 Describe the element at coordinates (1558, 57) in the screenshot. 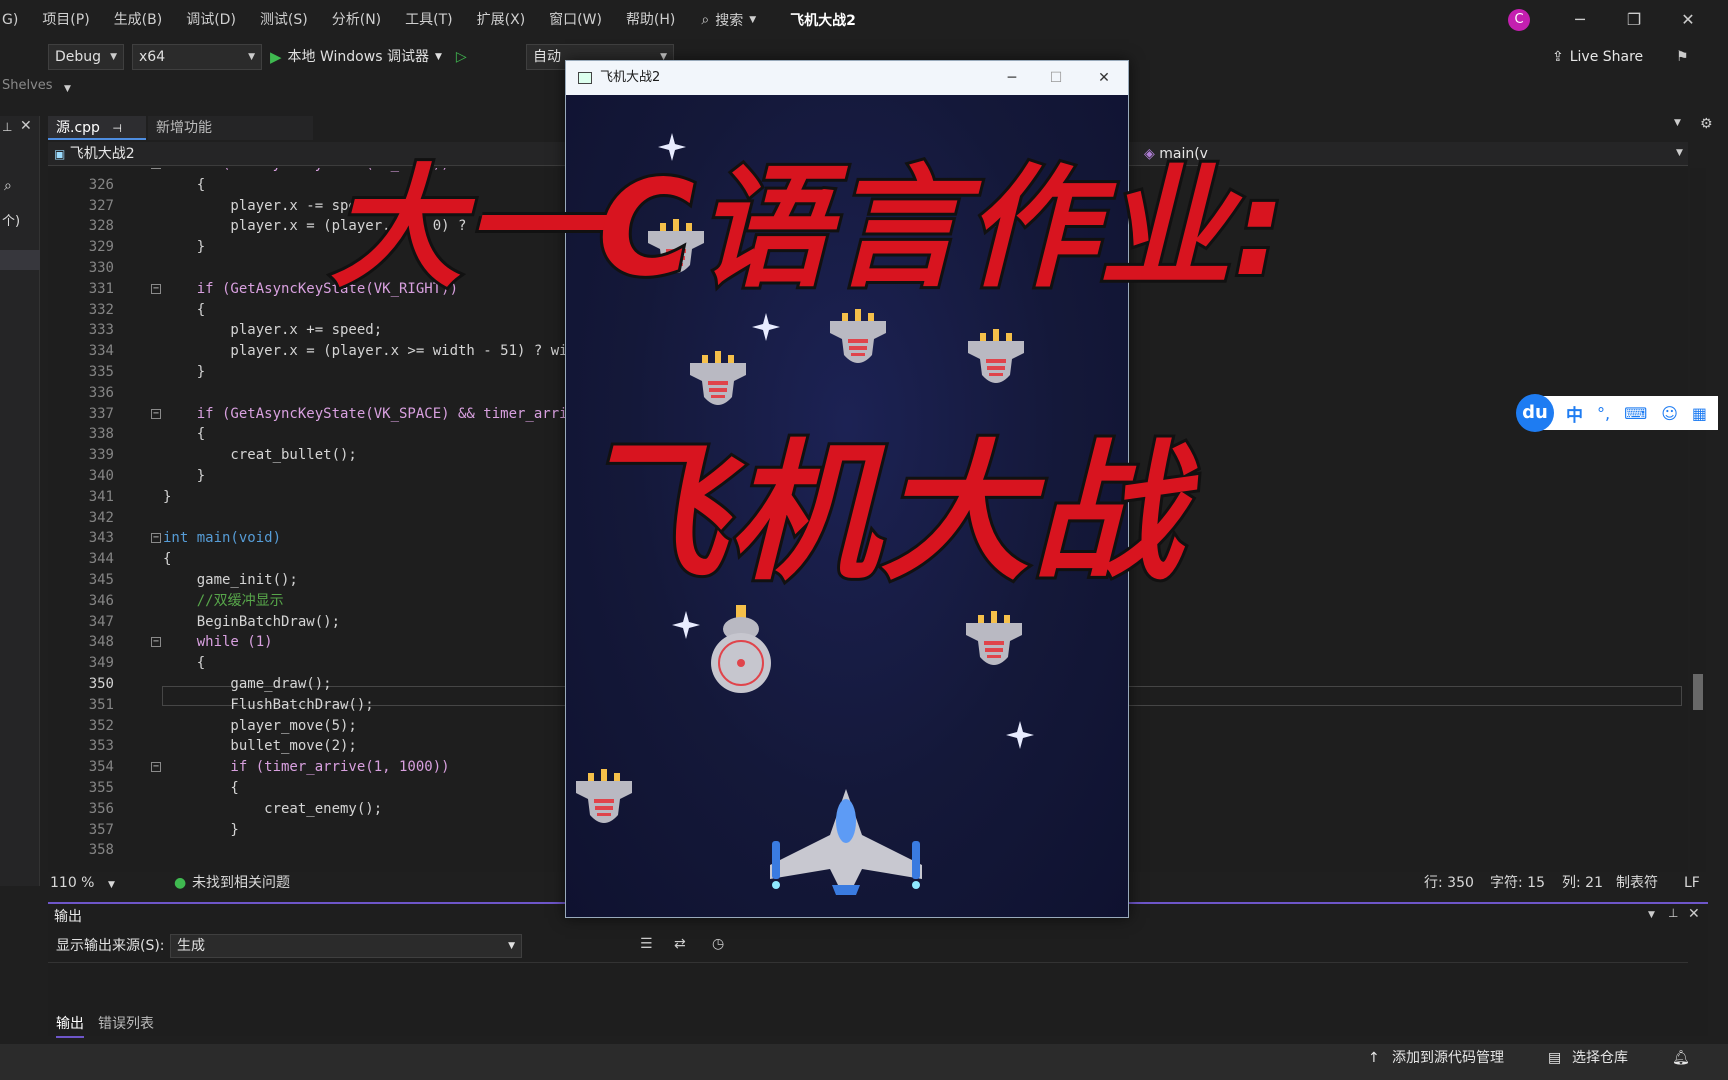

I see `share-icon: ⇪` at that location.